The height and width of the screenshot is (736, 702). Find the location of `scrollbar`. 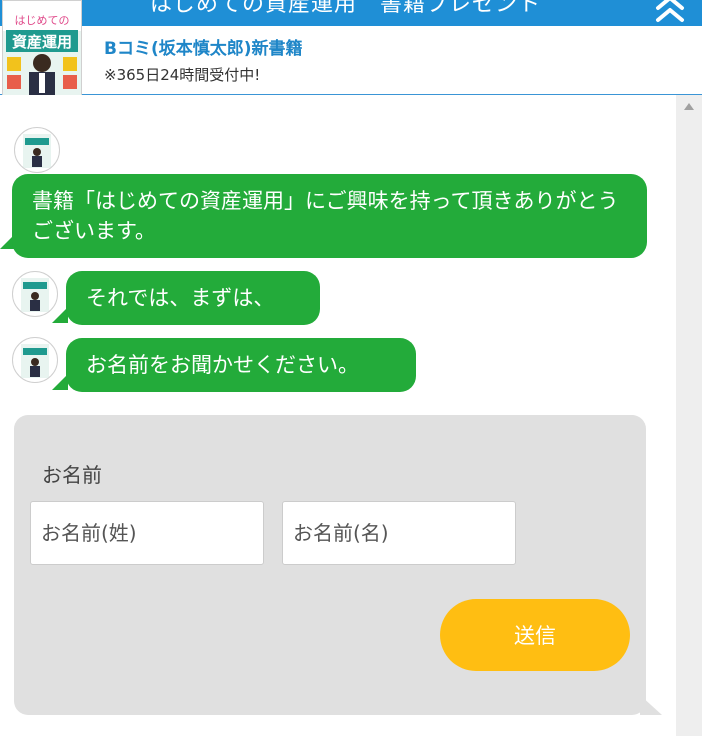

scrollbar is located at coordinates (689, 415).